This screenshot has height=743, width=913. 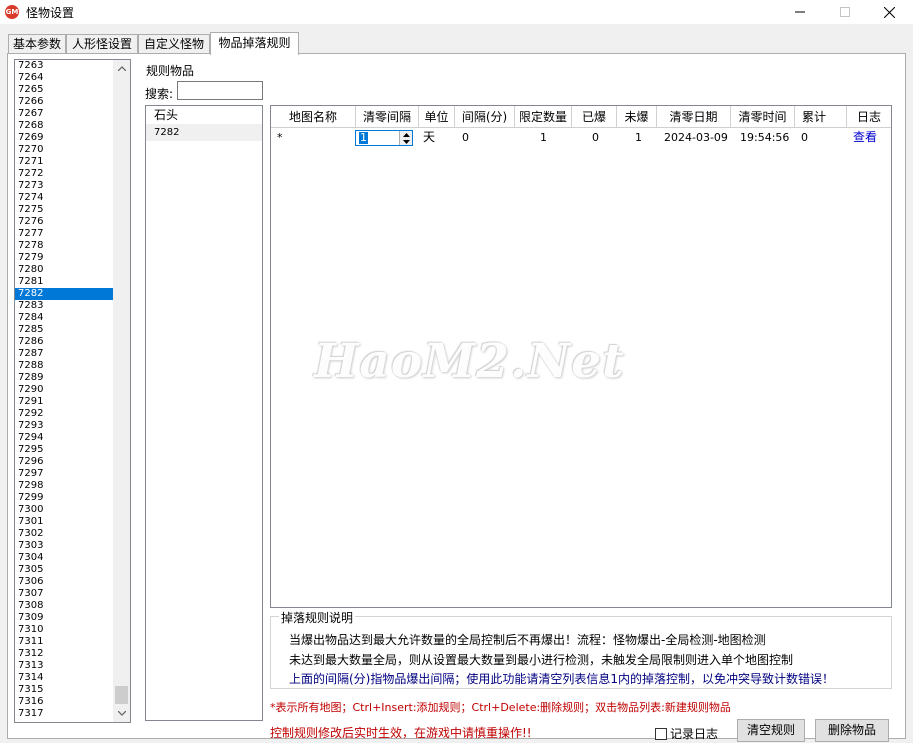 I want to click on scroll-up-button, so click(x=121, y=68).